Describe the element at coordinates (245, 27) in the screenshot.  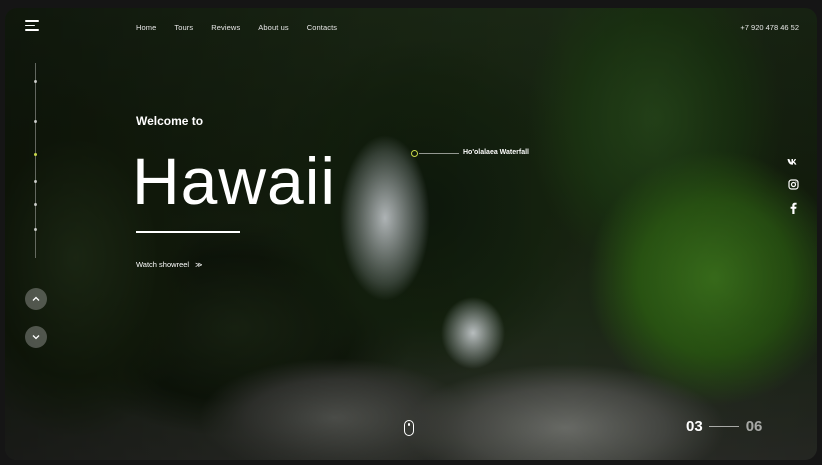
I see `top-navigation: Home Tours Reviews About us Contacts` at that location.